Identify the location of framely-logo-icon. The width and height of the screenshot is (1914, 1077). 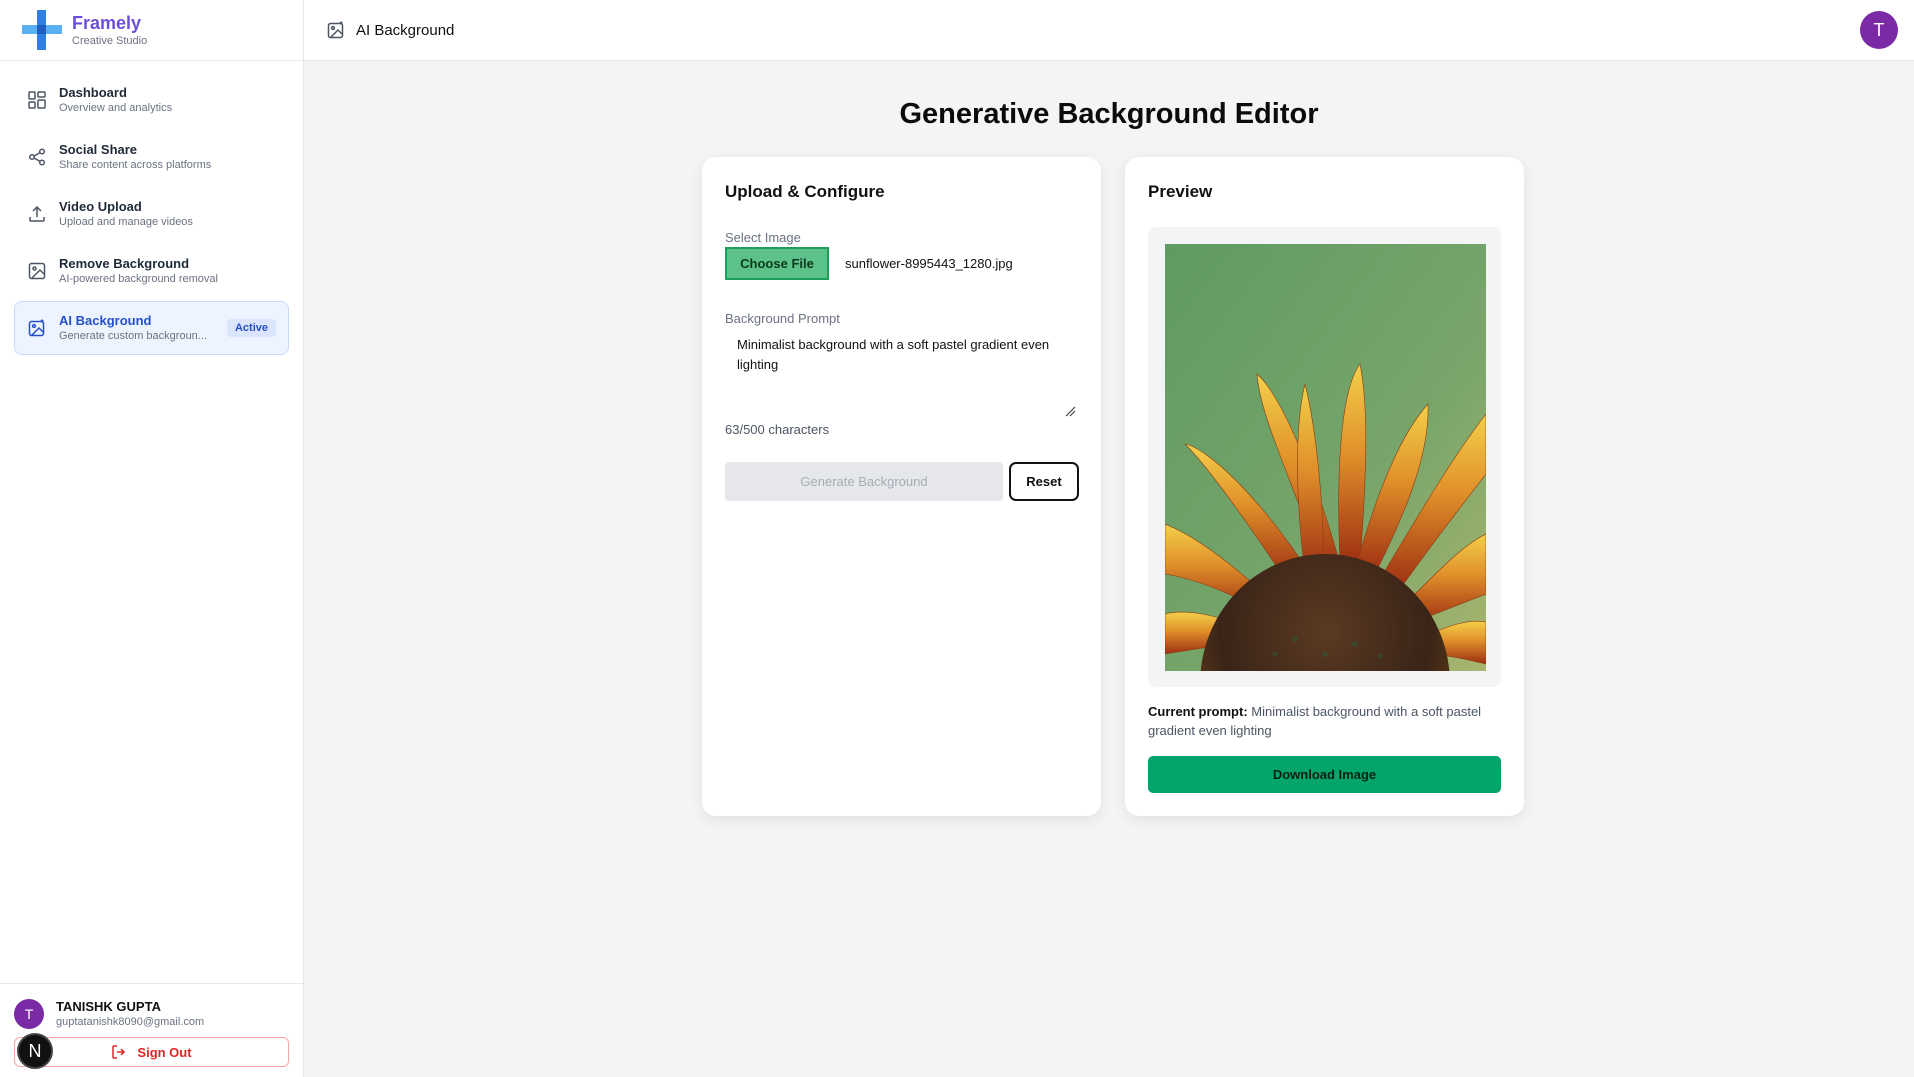
(42, 30).